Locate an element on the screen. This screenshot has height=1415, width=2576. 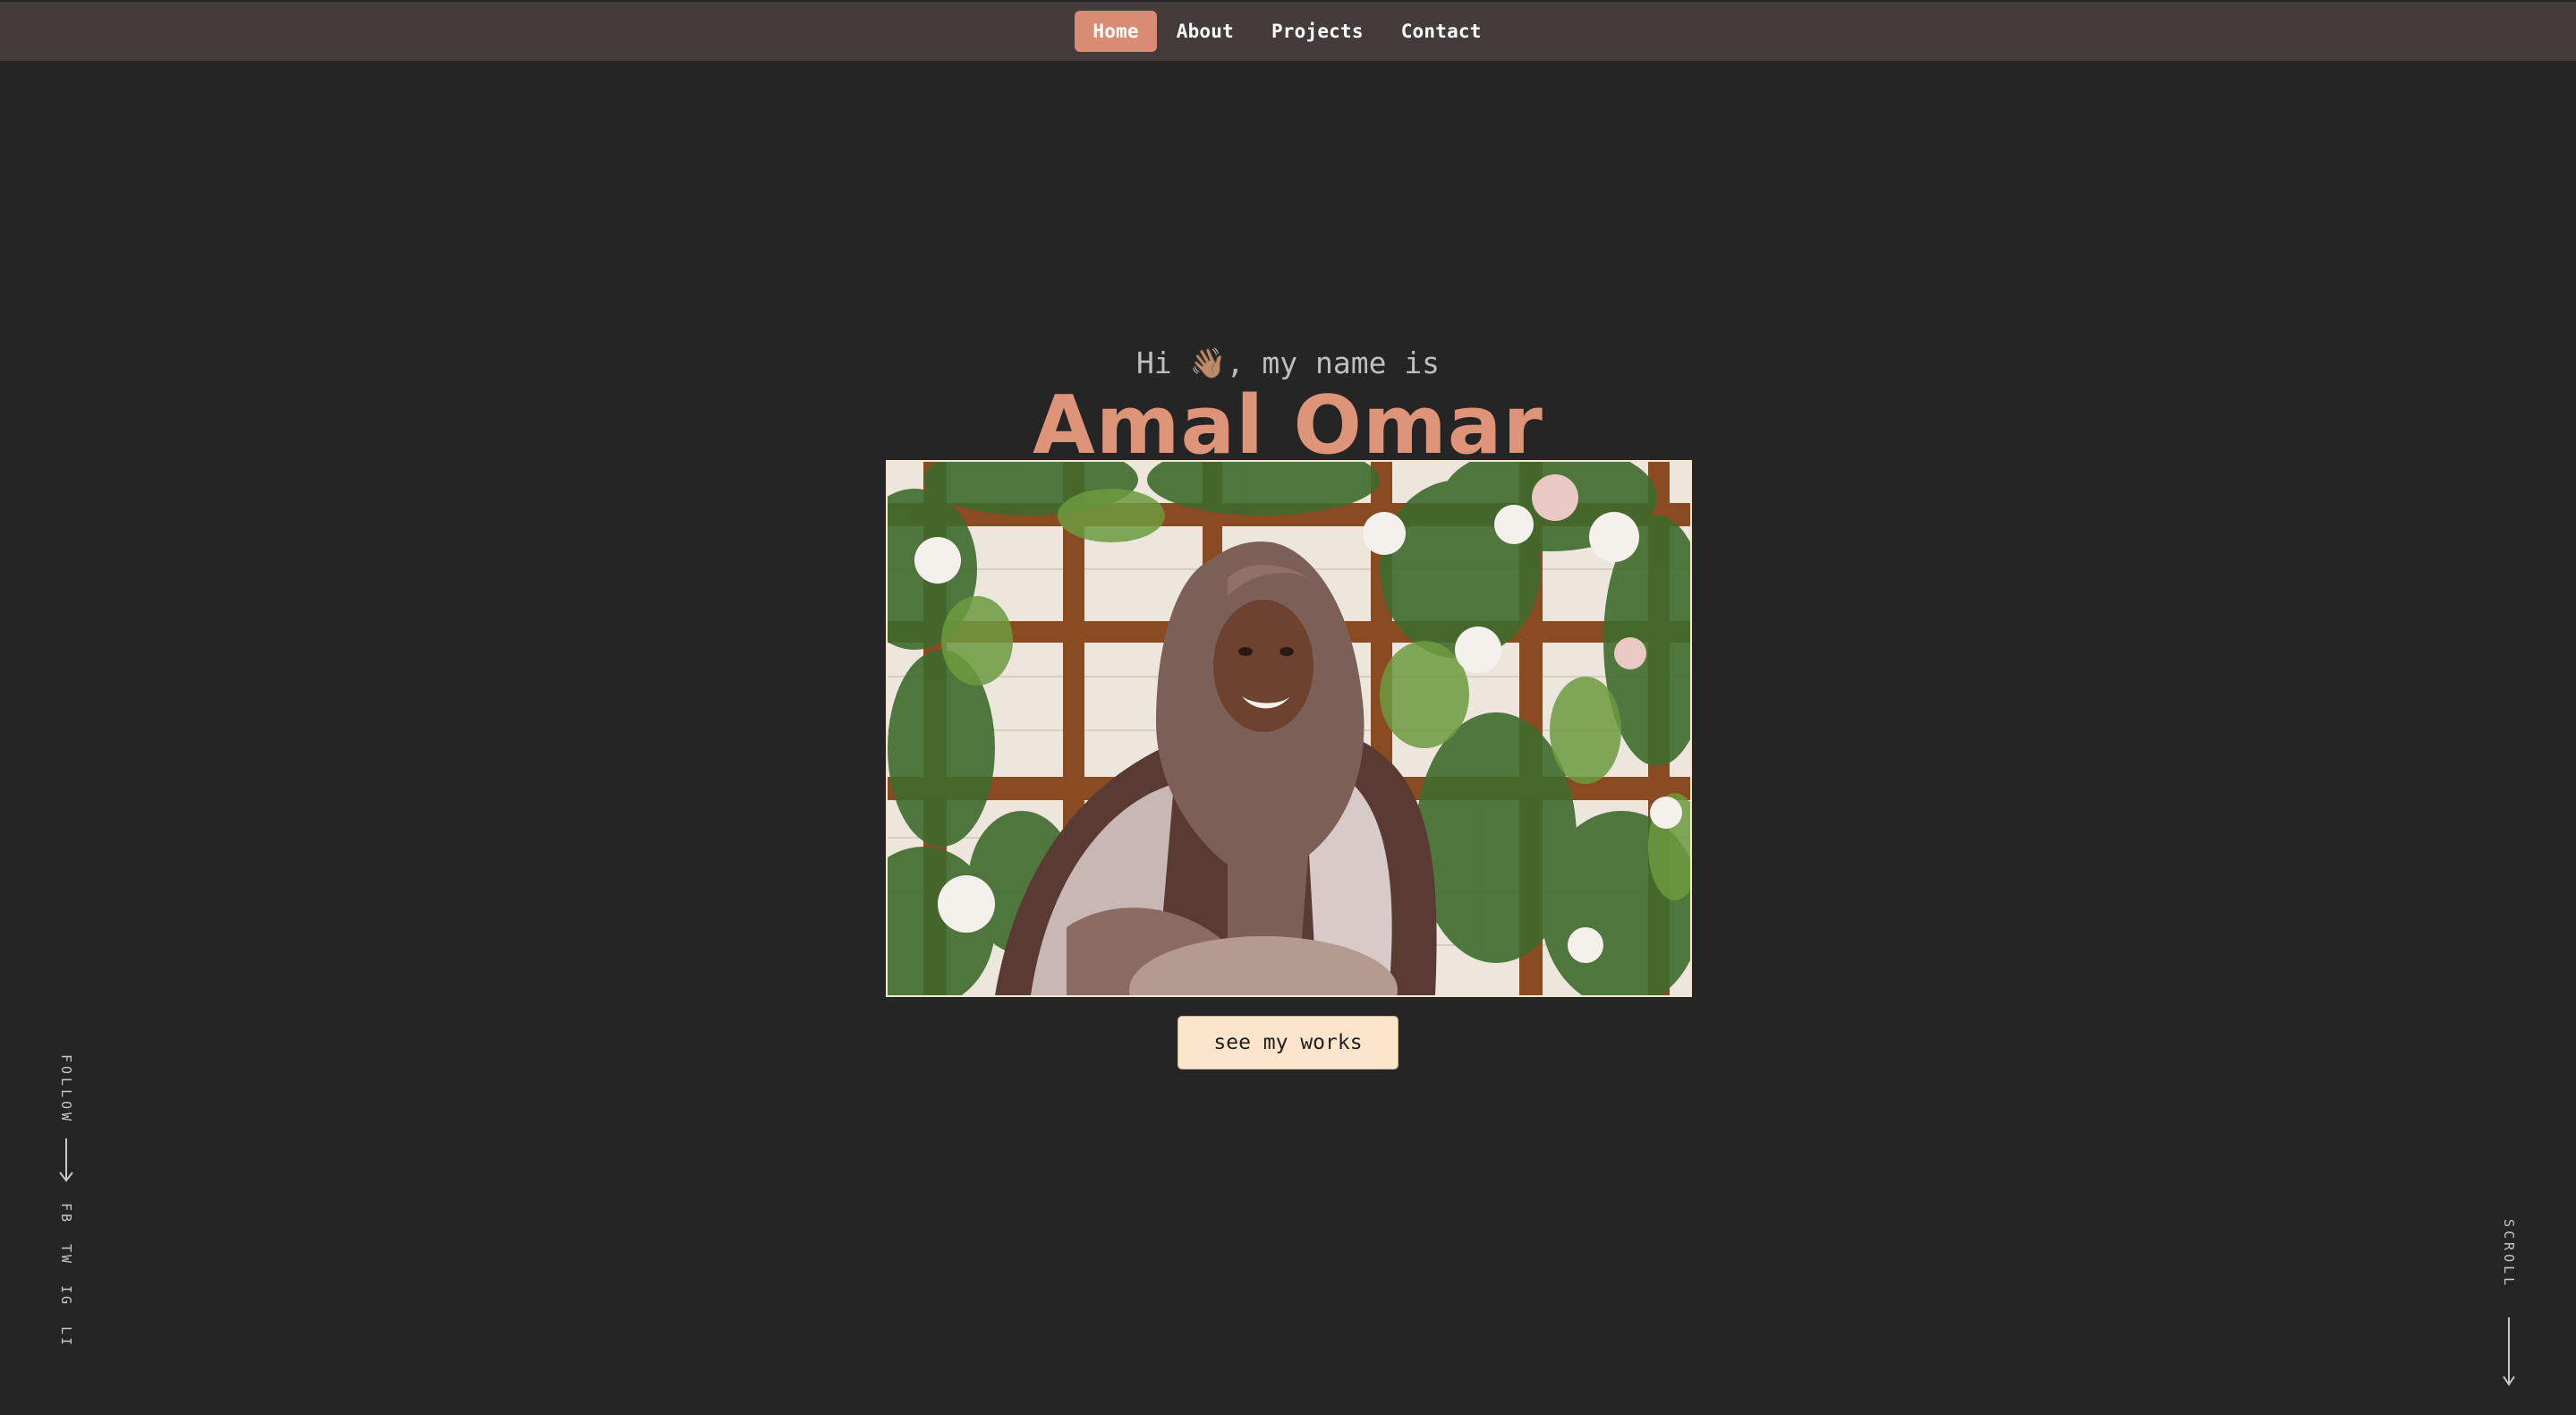
waving-hand-icon: 👋🏽 is located at coordinates (1208, 362).